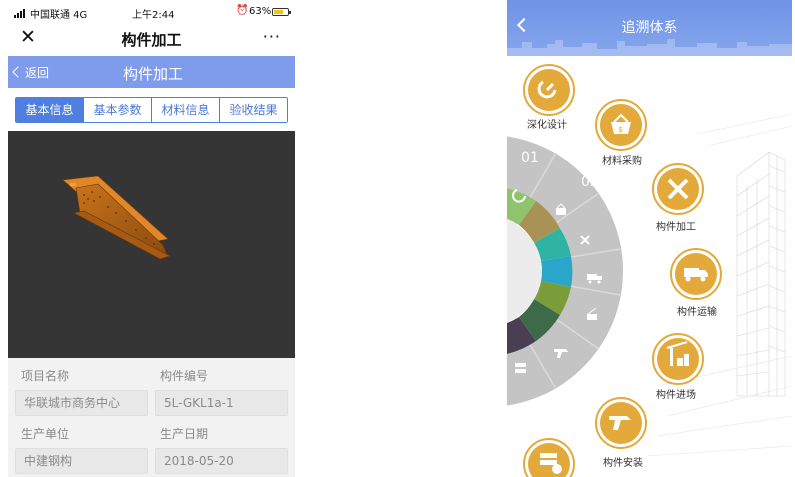  What do you see at coordinates (549, 90) in the screenshot?
I see `design-stage-button` at bounding box center [549, 90].